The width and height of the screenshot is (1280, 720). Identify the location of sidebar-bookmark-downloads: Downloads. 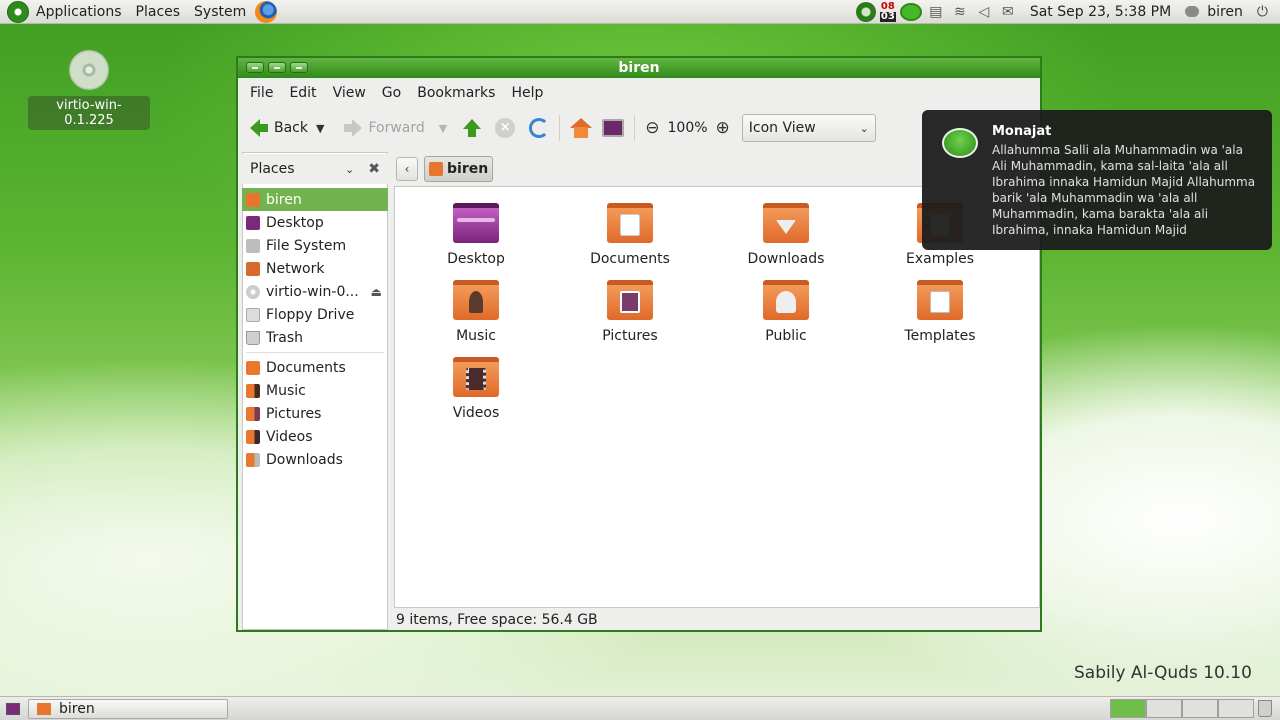
(315, 459).